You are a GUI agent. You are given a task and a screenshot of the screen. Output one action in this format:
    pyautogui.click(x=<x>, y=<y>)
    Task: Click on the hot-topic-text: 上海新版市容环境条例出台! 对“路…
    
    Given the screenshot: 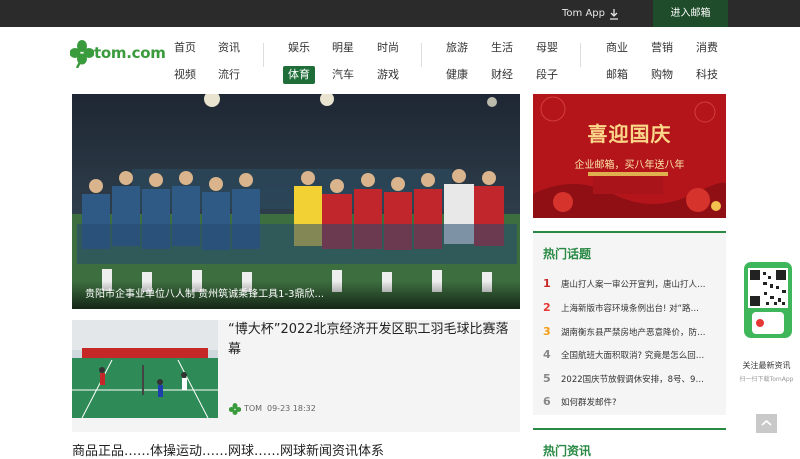 What is the action you would take?
    pyautogui.click(x=630, y=309)
    